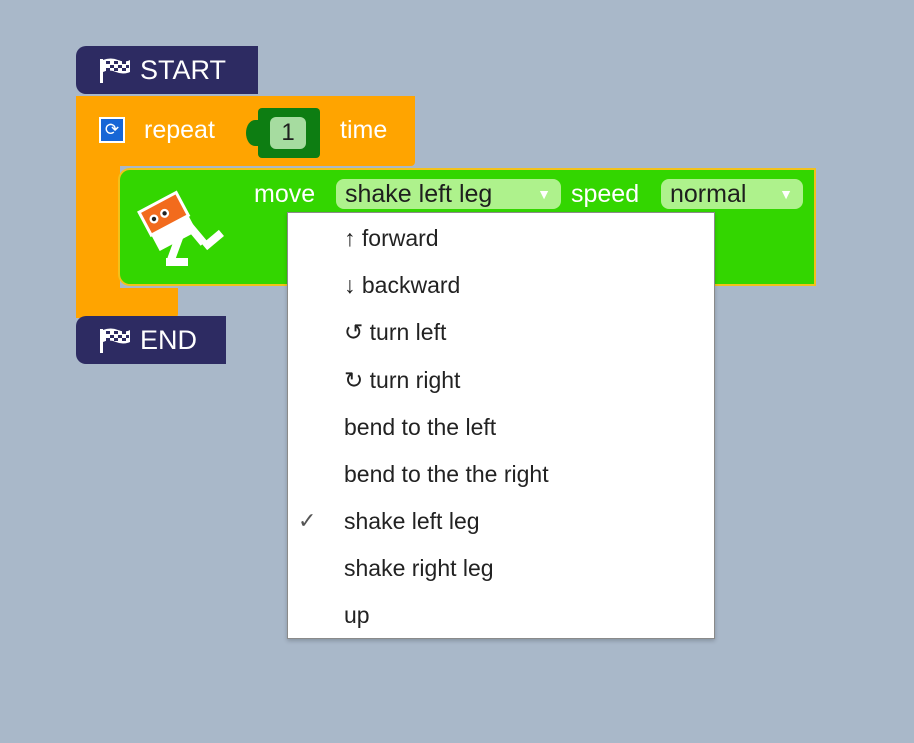 The image size is (914, 743). What do you see at coordinates (364, 130) in the screenshot?
I see `time-label: time` at bounding box center [364, 130].